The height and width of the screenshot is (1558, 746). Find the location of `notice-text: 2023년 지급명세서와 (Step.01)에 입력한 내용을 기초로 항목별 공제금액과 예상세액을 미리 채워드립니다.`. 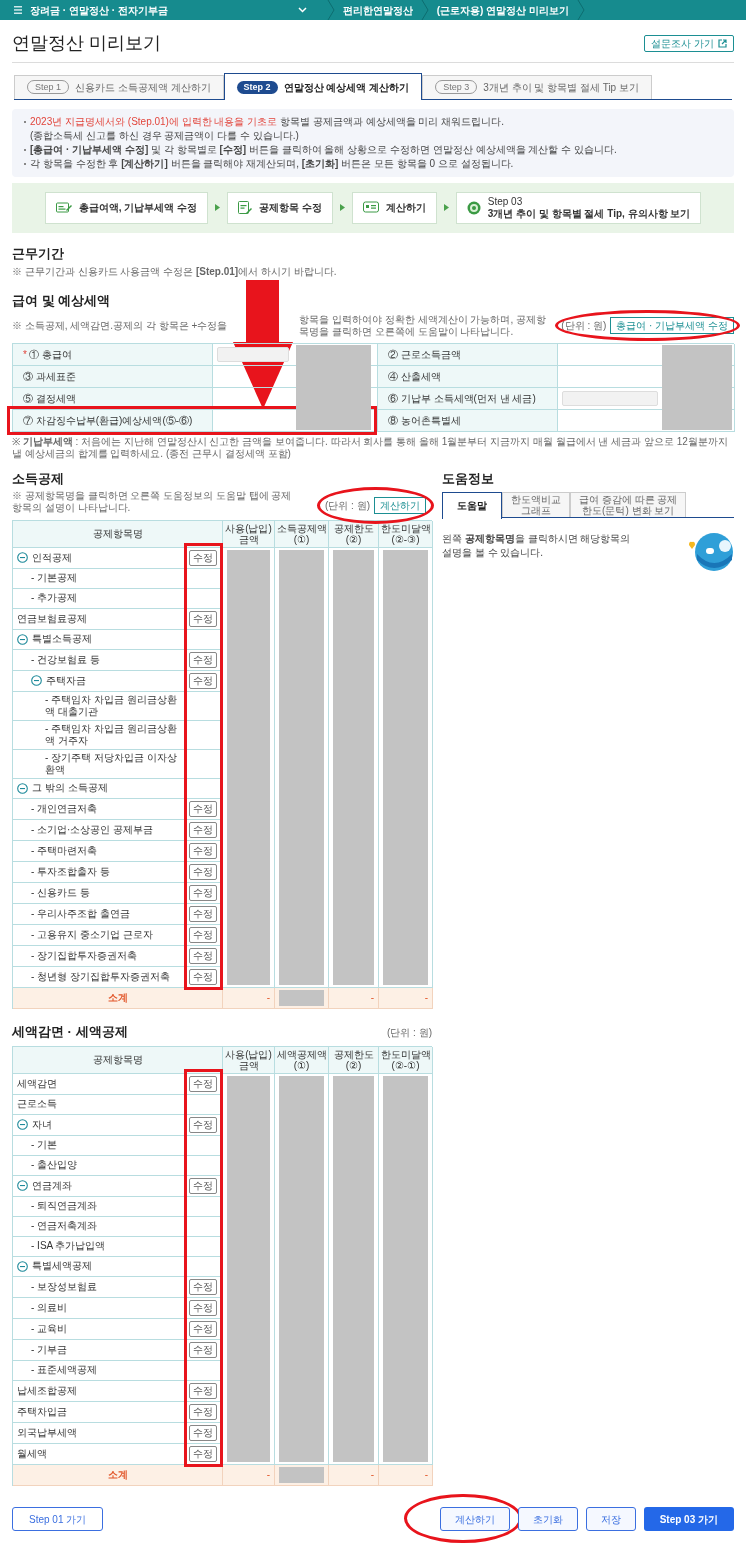

notice-text: 2023년 지급명세서와 (Step.01)에 입력한 내용을 기초로 항목별 공제금액과 예상세액을 미리 채워드립니다. is located at coordinates (267, 121).